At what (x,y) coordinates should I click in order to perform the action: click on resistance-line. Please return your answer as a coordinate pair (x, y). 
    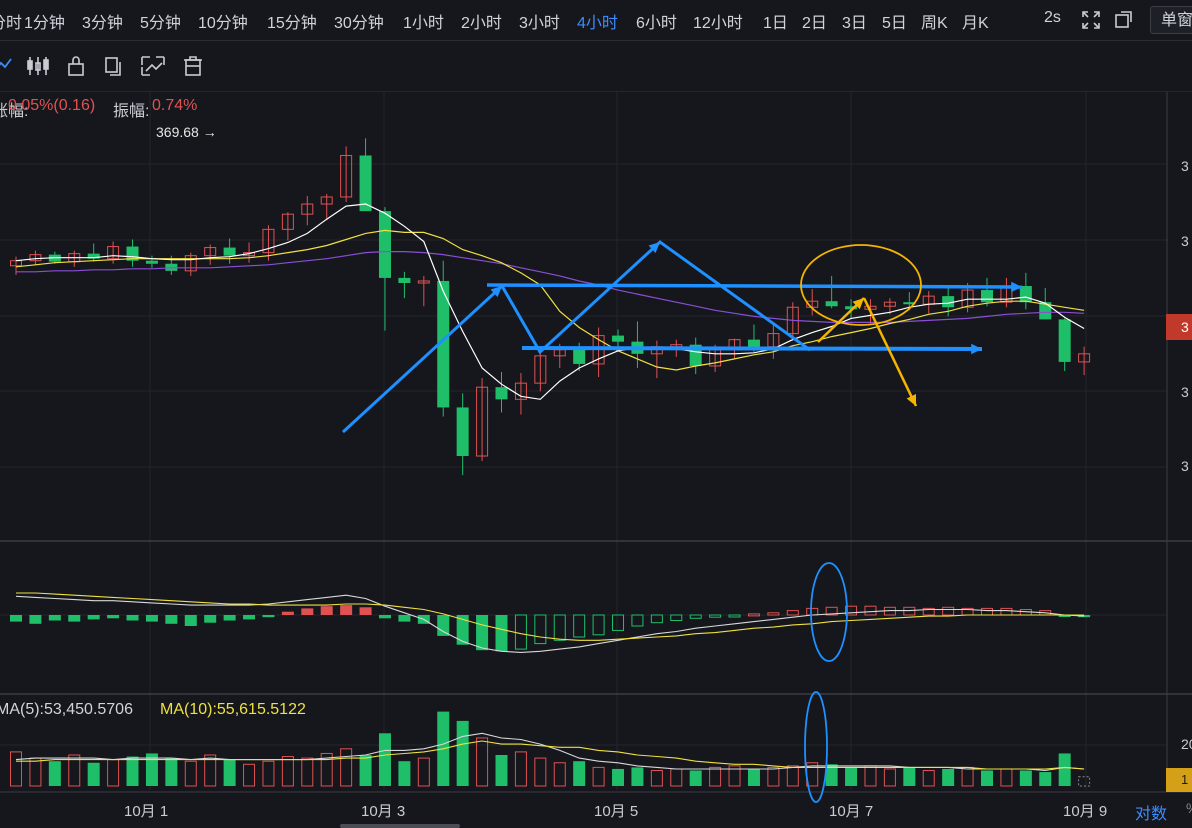
    Looking at the image, I should click on (754, 286).